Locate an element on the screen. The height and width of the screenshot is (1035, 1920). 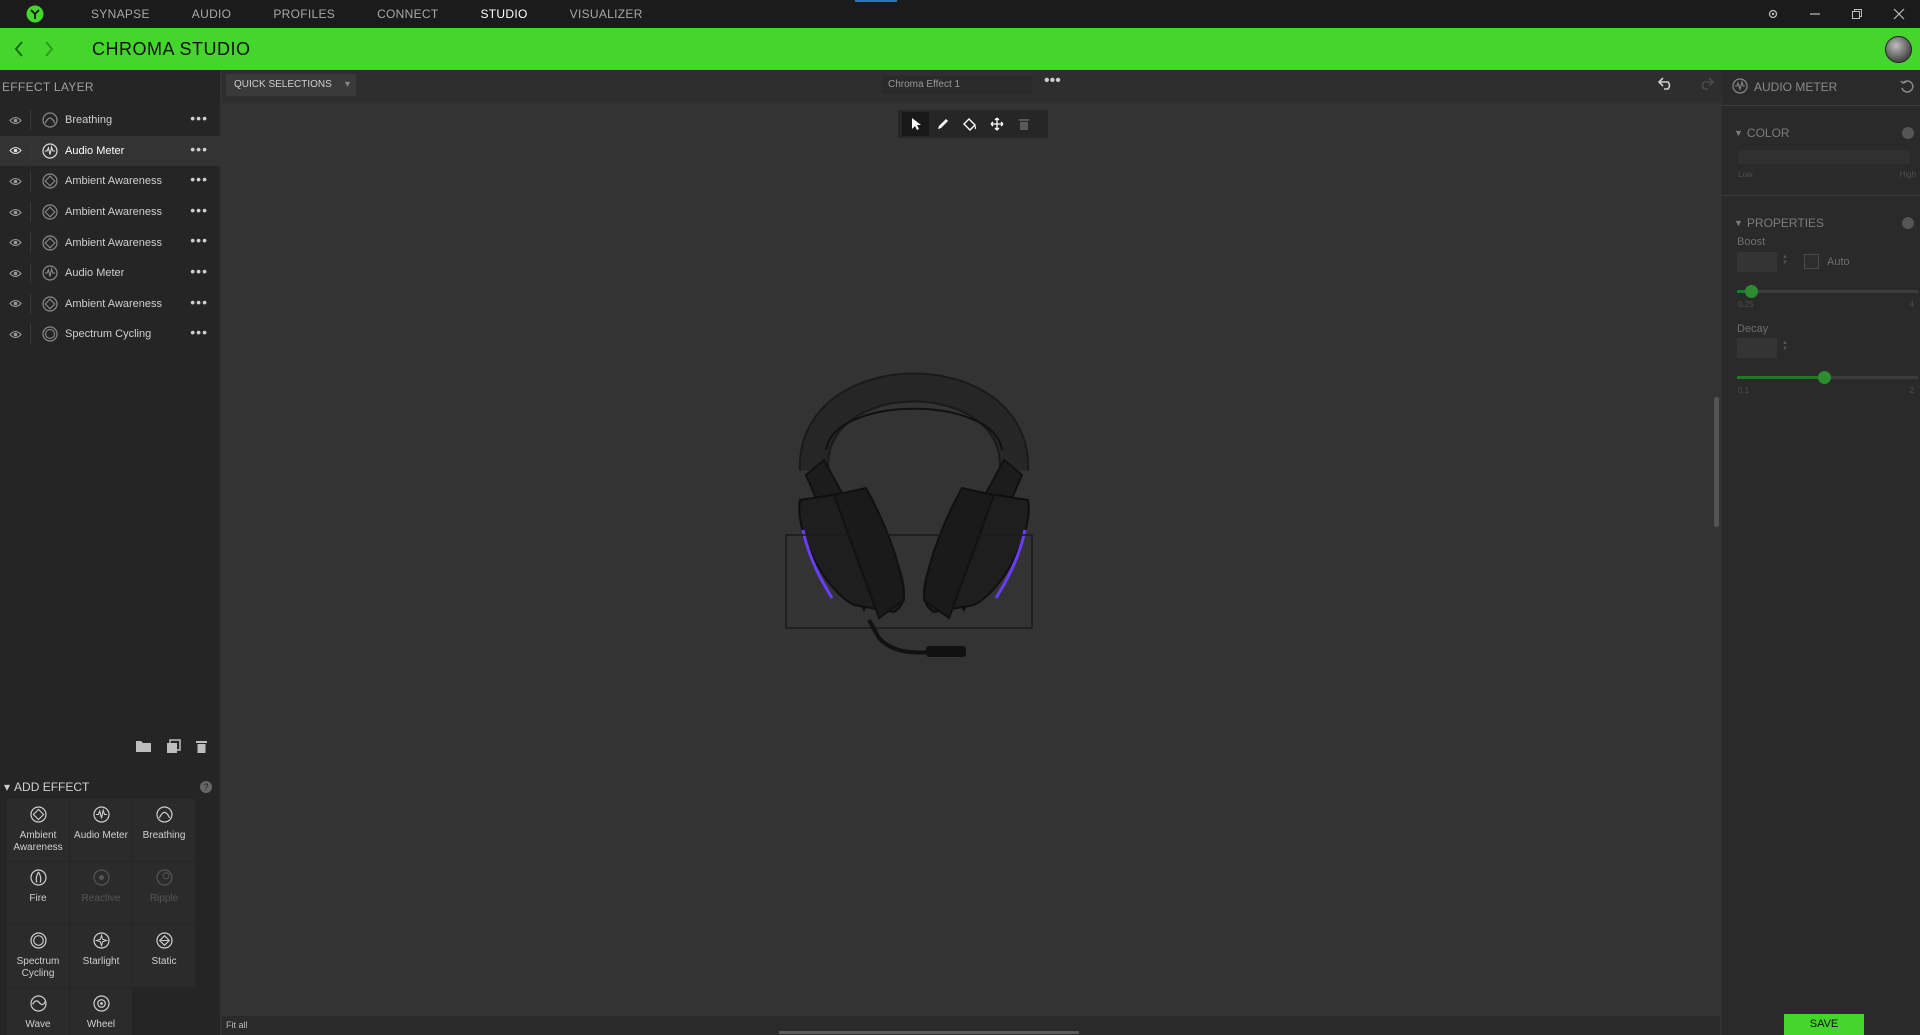
trash-icon is located at coordinates (201, 749).